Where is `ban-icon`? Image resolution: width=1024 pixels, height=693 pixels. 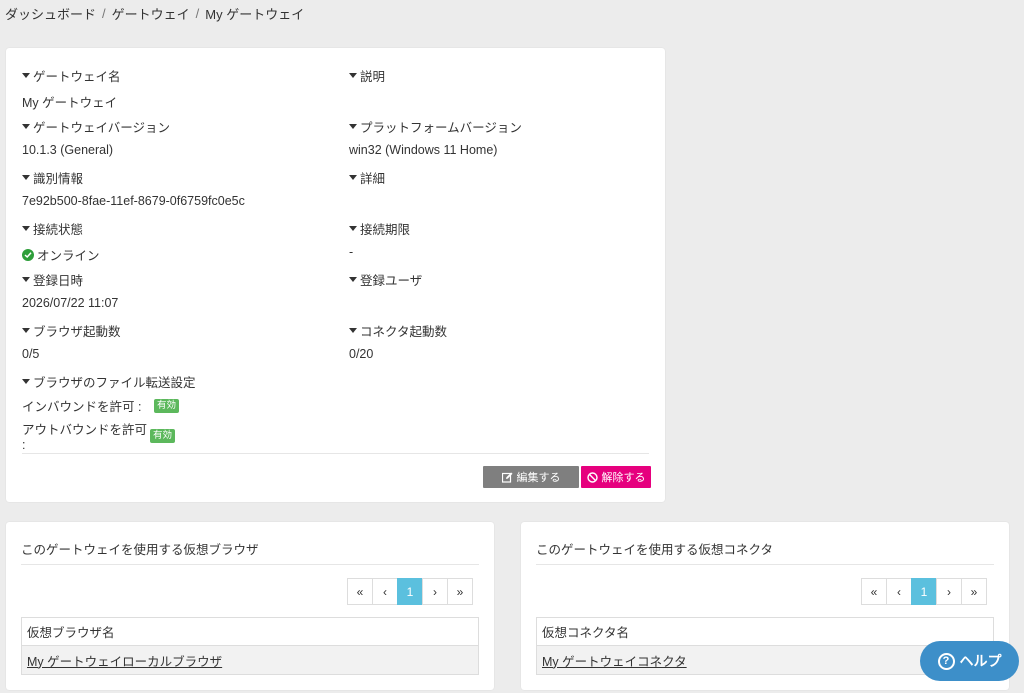
ban-icon is located at coordinates (592, 477).